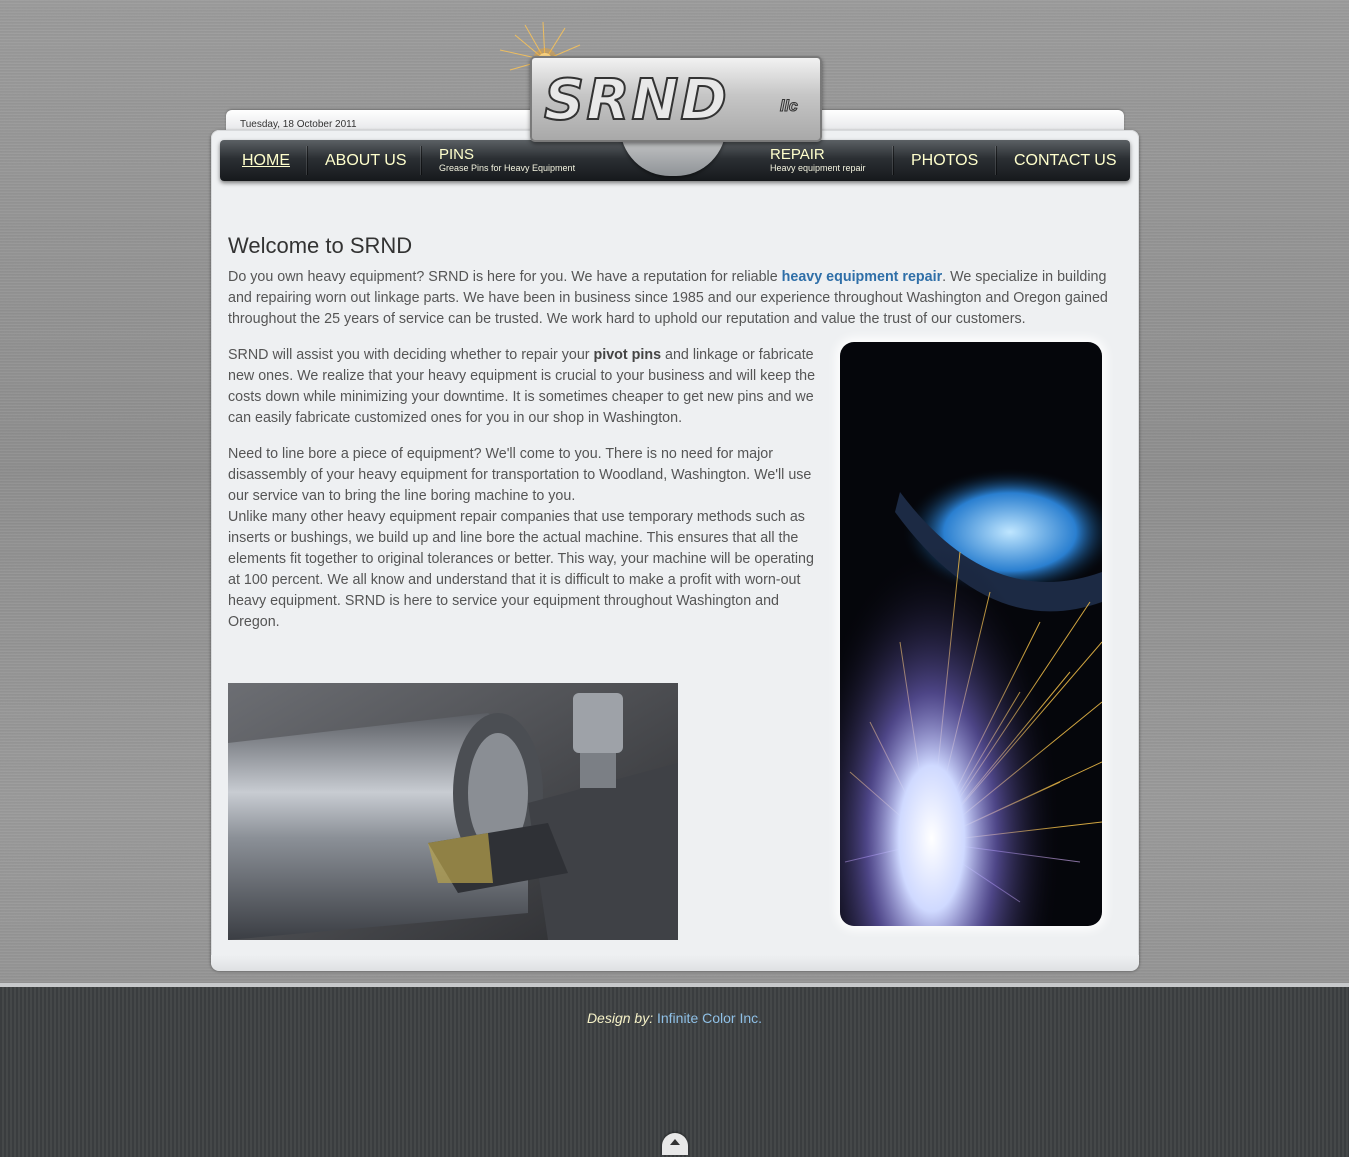 This screenshot has width=1349, height=1157. What do you see at coordinates (709, 1018) in the screenshot?
I see `designer-link: Infinite Color Inc.` at bounding box center [709, 1018].